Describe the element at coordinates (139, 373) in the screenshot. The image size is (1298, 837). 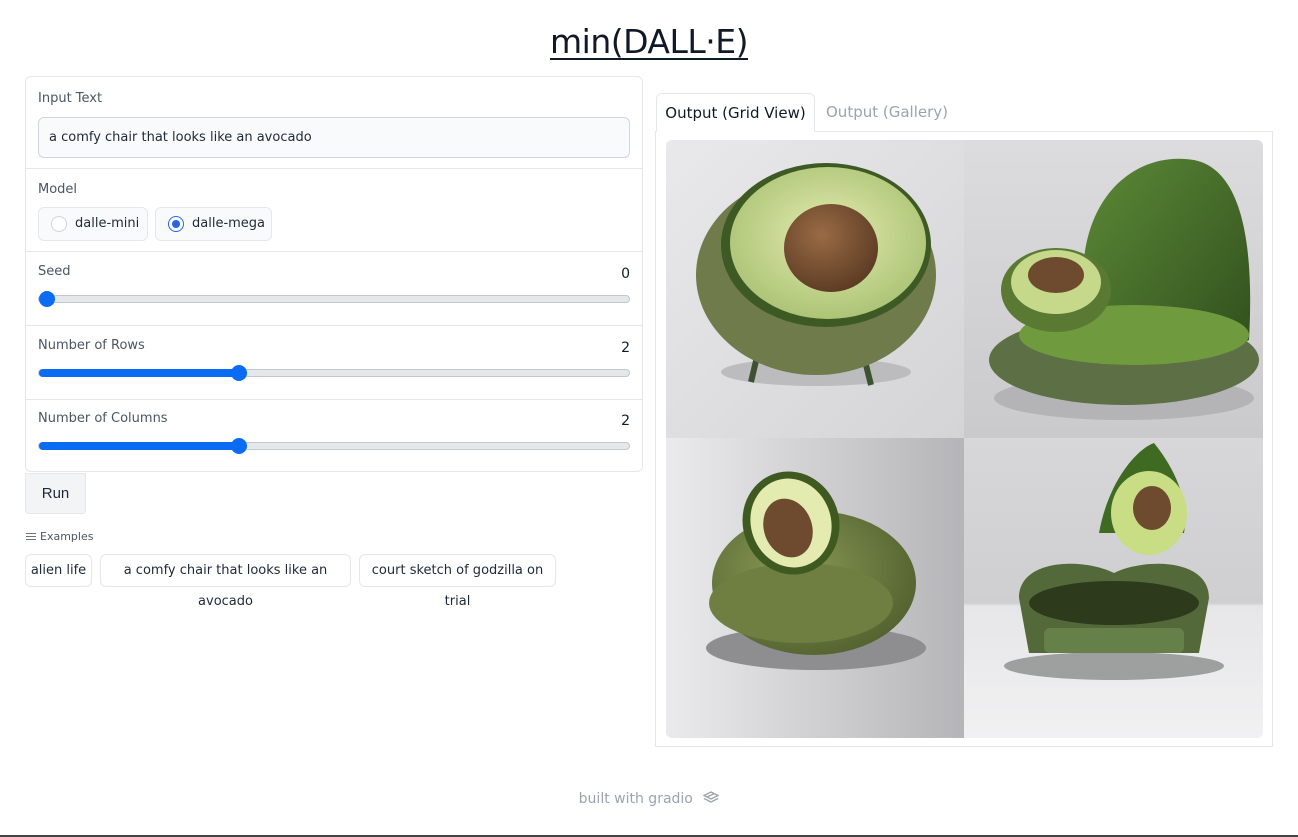
I see `rows-slider-fill` at that location.